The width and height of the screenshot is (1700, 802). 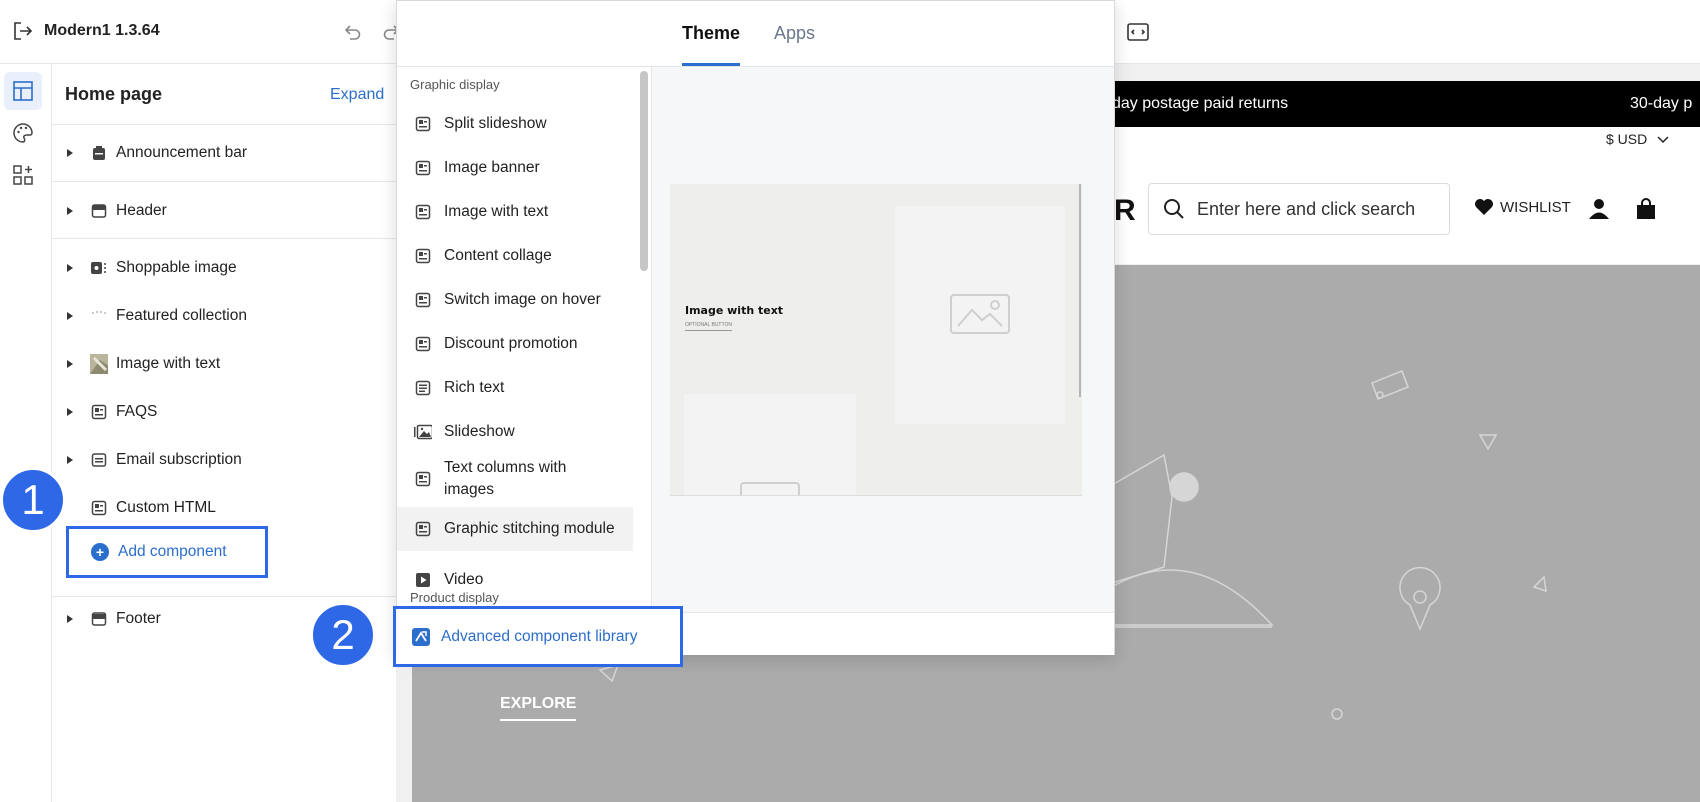 I want to click on component-graphic-stitching-module: Graphic stitching module, so click(x=515, y=529).